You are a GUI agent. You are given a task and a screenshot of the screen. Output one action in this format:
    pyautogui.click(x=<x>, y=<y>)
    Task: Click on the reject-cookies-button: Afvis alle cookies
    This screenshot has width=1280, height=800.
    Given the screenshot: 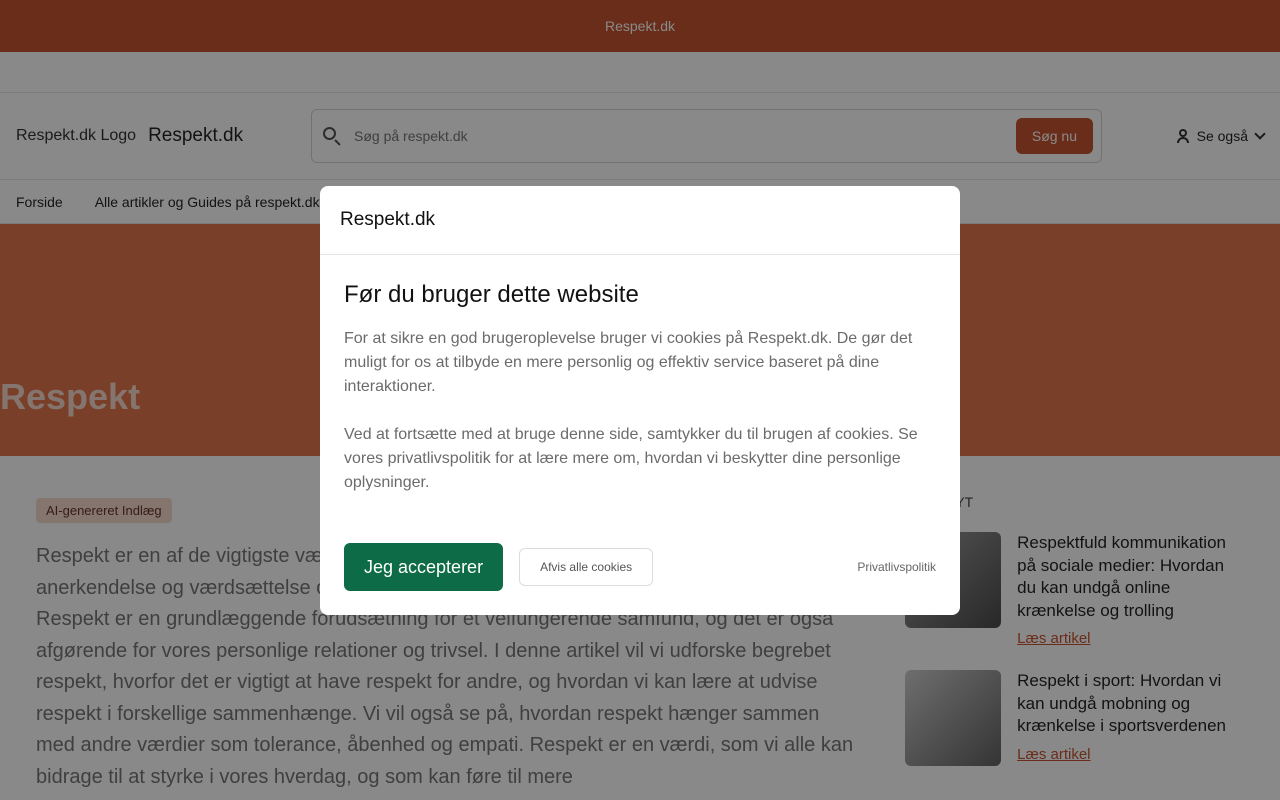 What is the action you would take?
    pyautogui.click(x=586, y=567)
    